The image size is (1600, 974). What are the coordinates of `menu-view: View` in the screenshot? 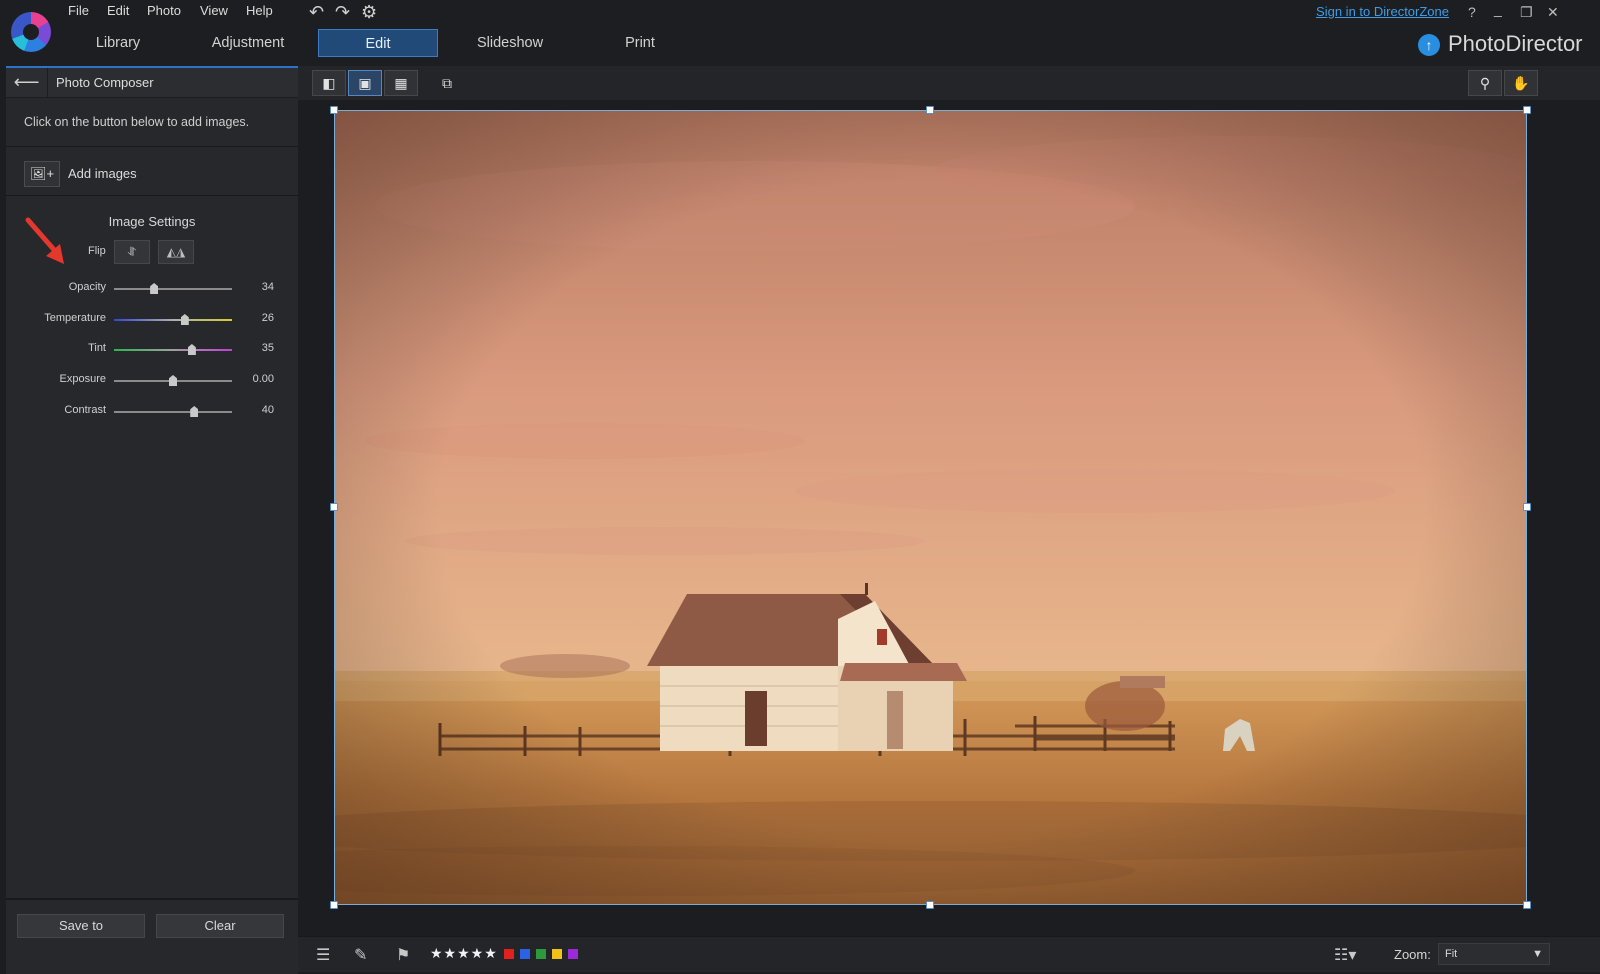 It's located at (214, 10).